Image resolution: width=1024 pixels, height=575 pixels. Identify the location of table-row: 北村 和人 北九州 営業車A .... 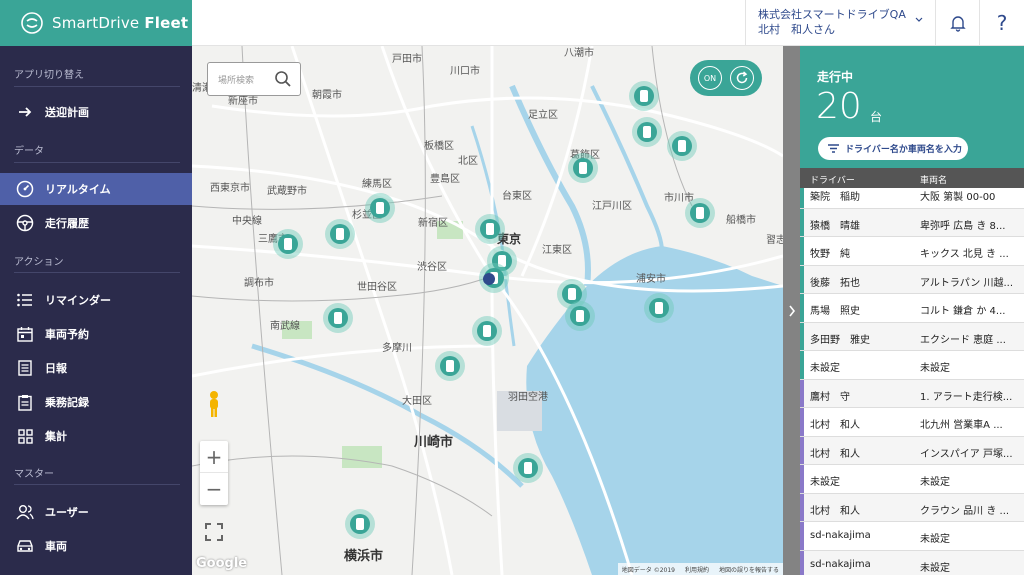
(912, 422).